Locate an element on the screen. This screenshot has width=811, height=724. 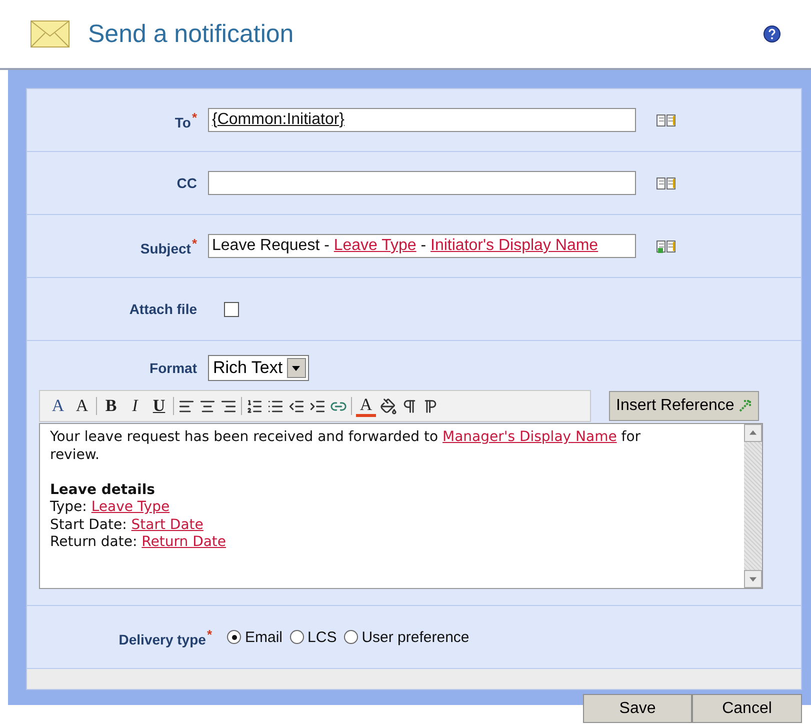
italic-button: I is located at coordinates (135, 406).